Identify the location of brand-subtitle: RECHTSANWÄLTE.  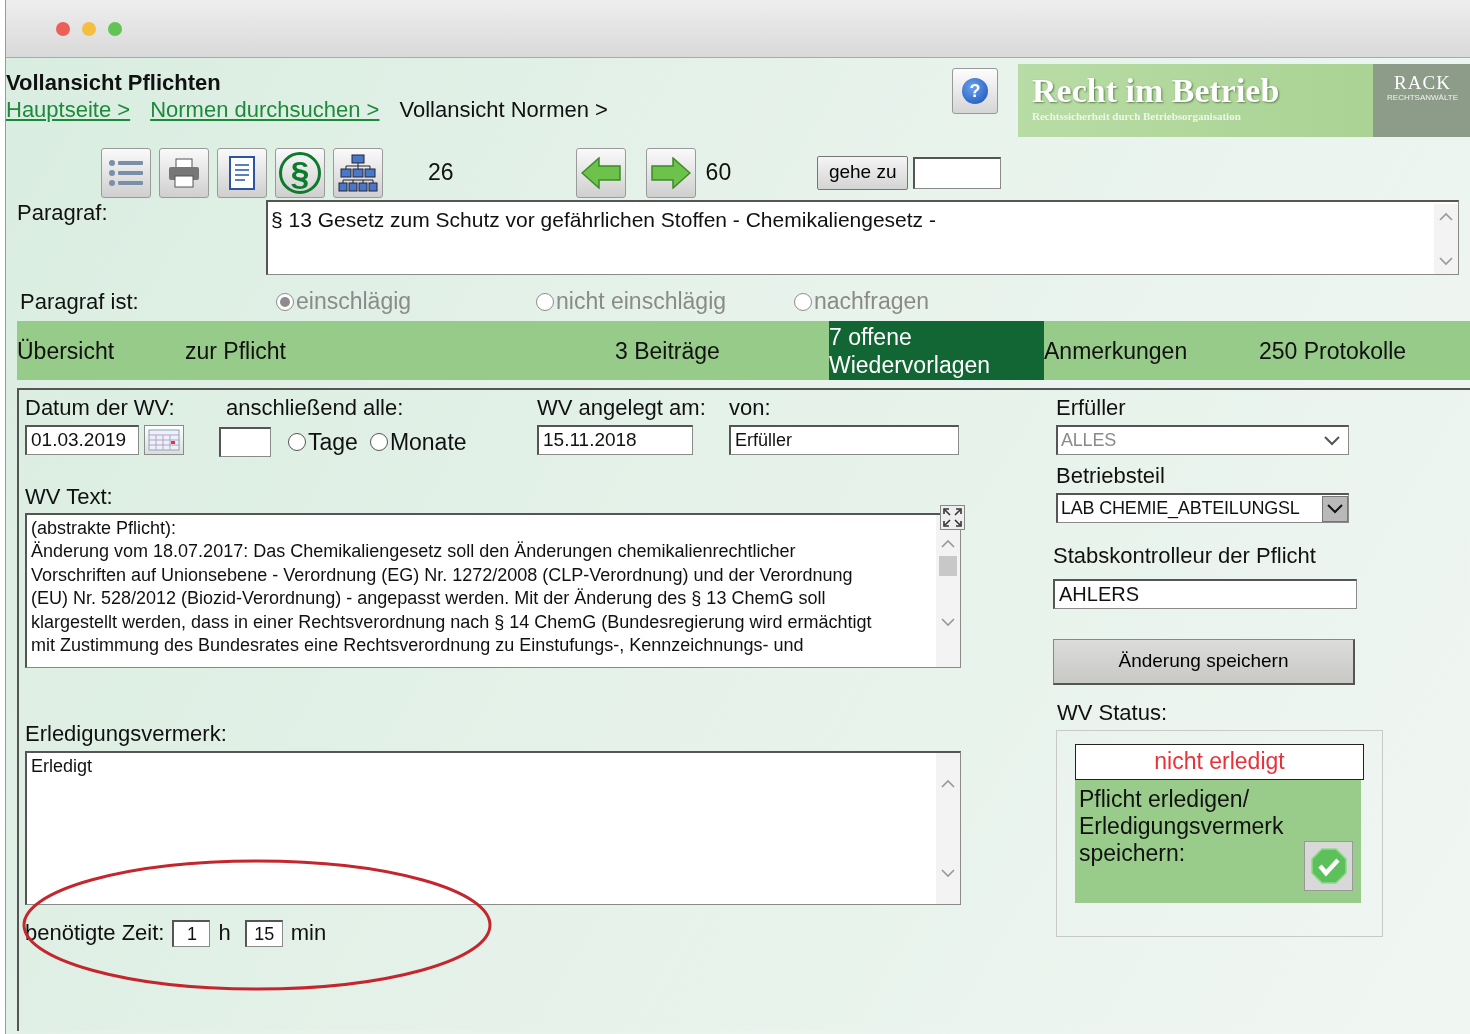
(1422, 98).